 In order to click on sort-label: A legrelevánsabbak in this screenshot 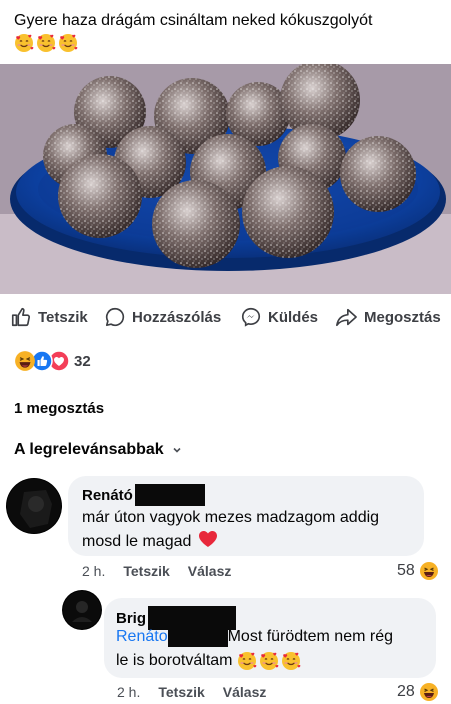, I will do `click(89, 449)`.